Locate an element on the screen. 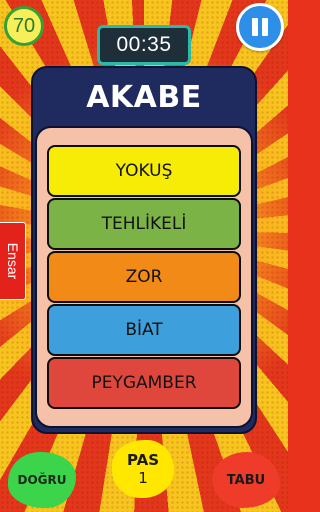 The image size is (320, 512). pause-button is located at coordinates (260, 27).